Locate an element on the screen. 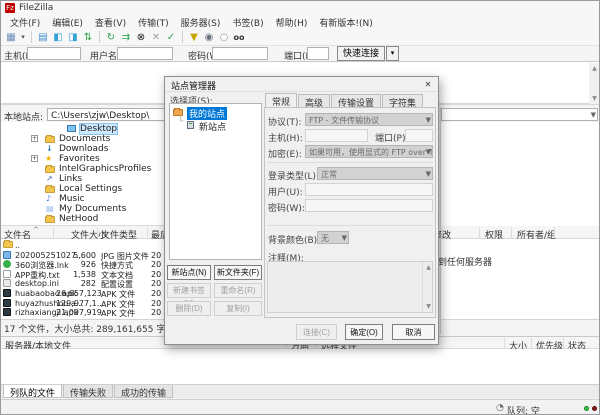  menu-server: 服务器(S) is located at coordinates (201, 22).